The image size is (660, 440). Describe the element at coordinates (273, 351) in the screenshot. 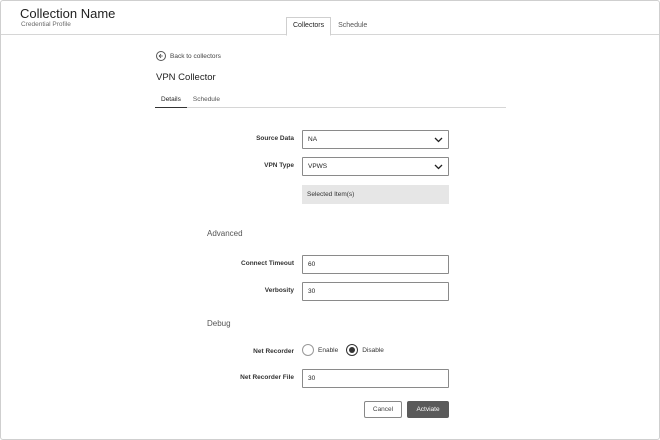

I see `net-recorder-label: Net Recorder` at that location.